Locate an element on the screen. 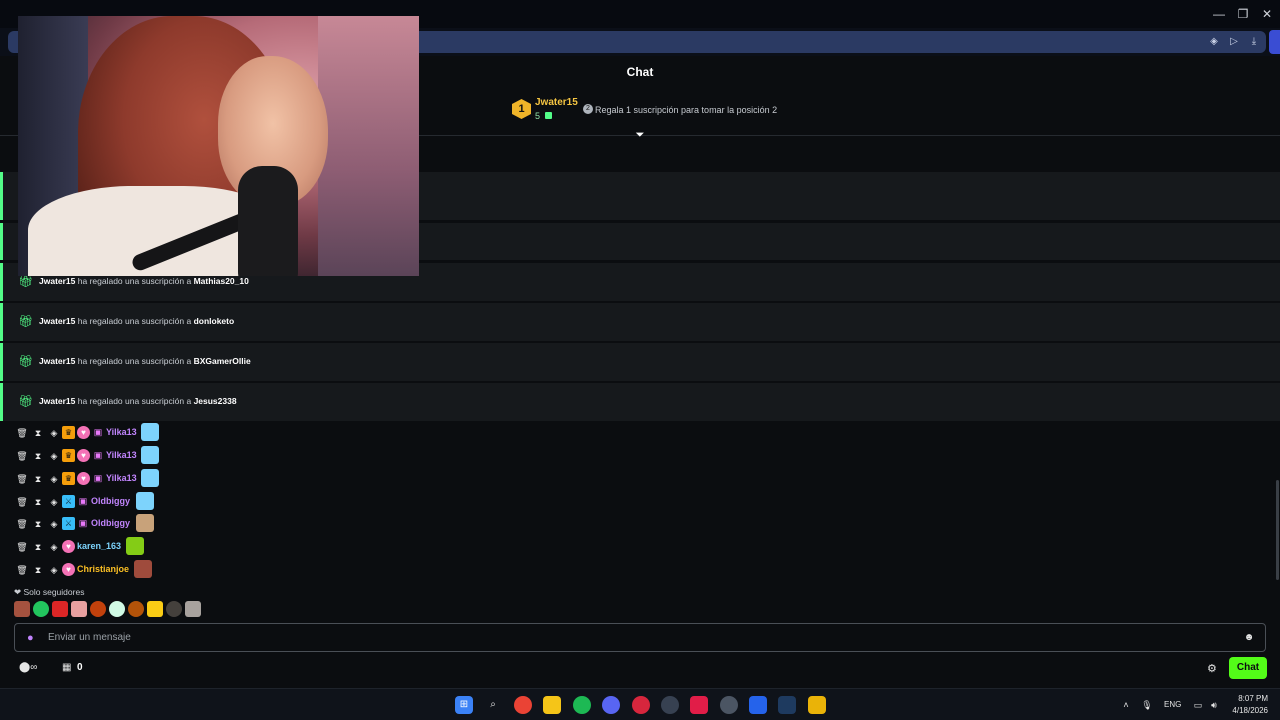 This screenshot has width=1280, height=720. opera-icon is located at coordinates (641, 705).